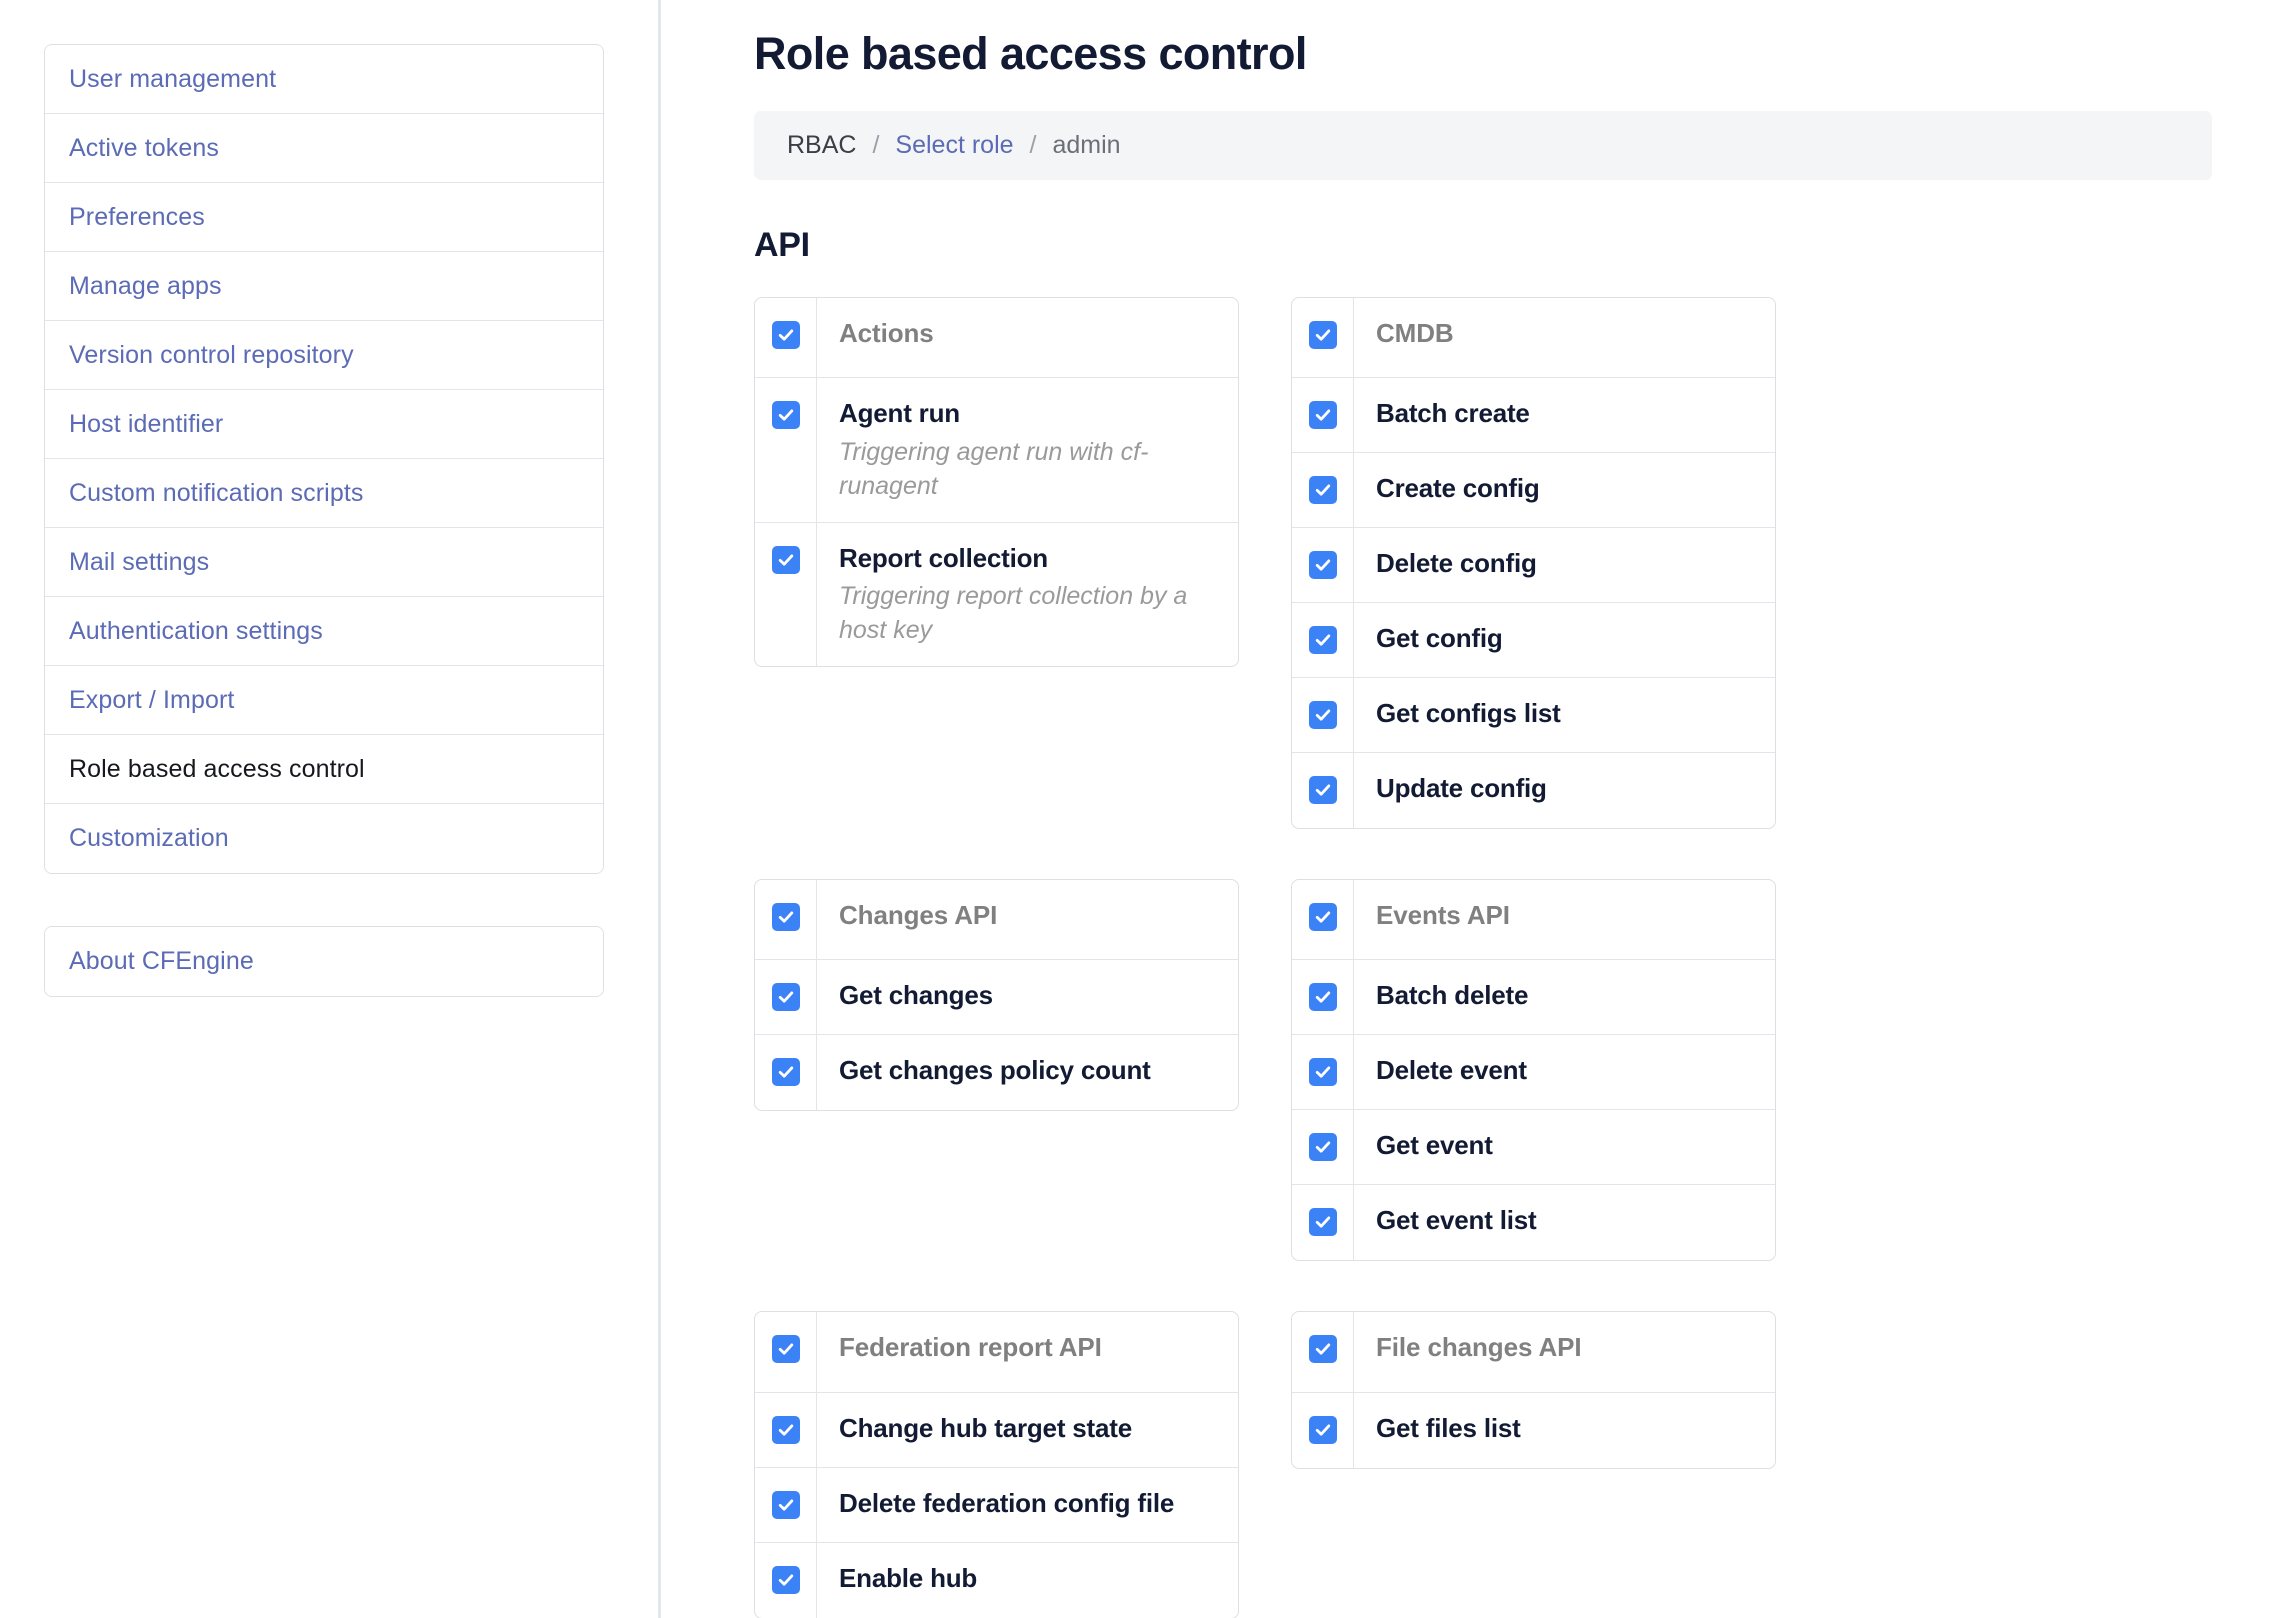 The width and height of the screenshot is (2272, 1618). What do you see at coordinates (1030, 53) in the screenshot?
I see `page-title: Role based access control` at bounding box center [1030, 53].